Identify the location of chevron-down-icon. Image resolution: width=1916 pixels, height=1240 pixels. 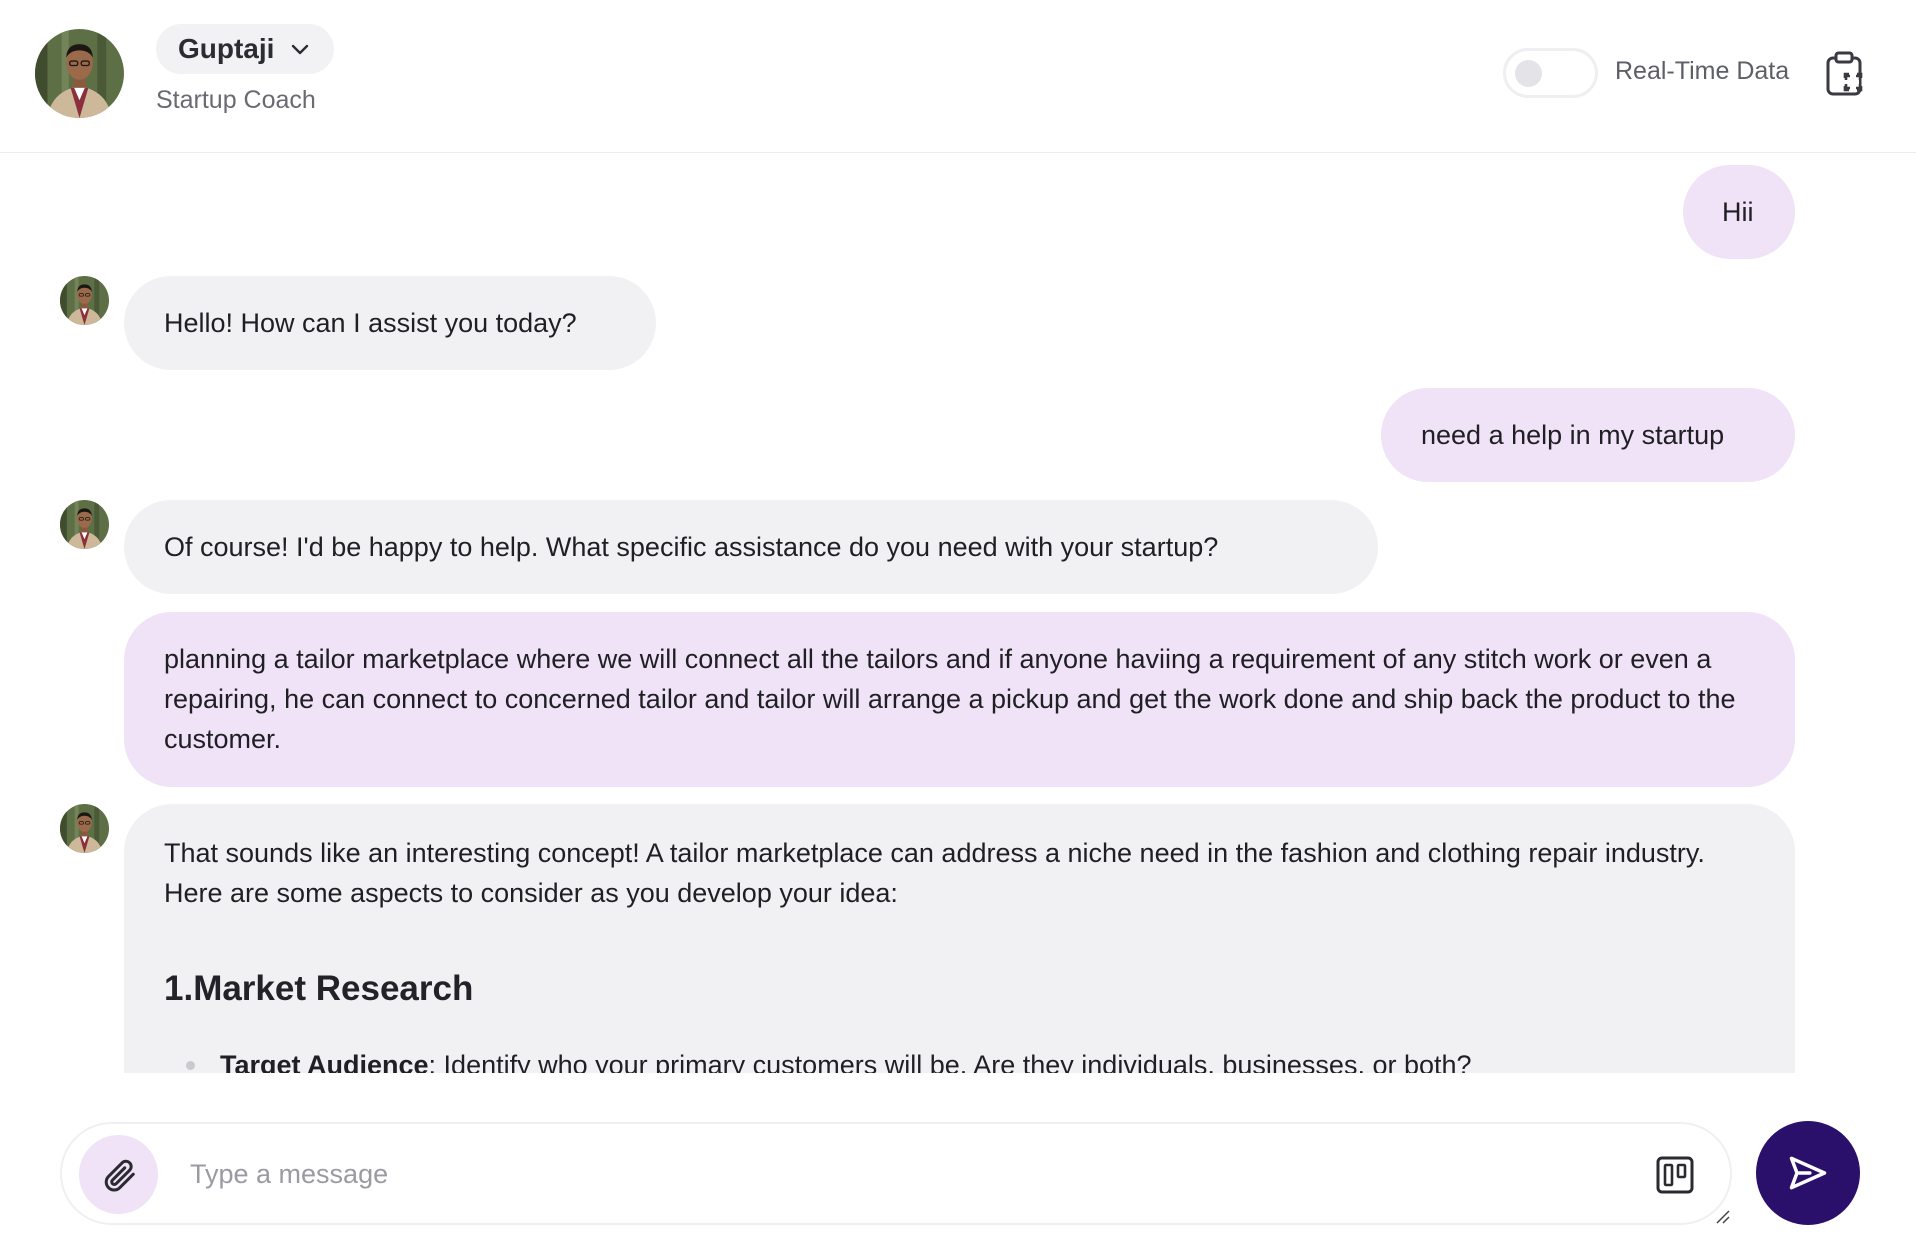
(300, 49).